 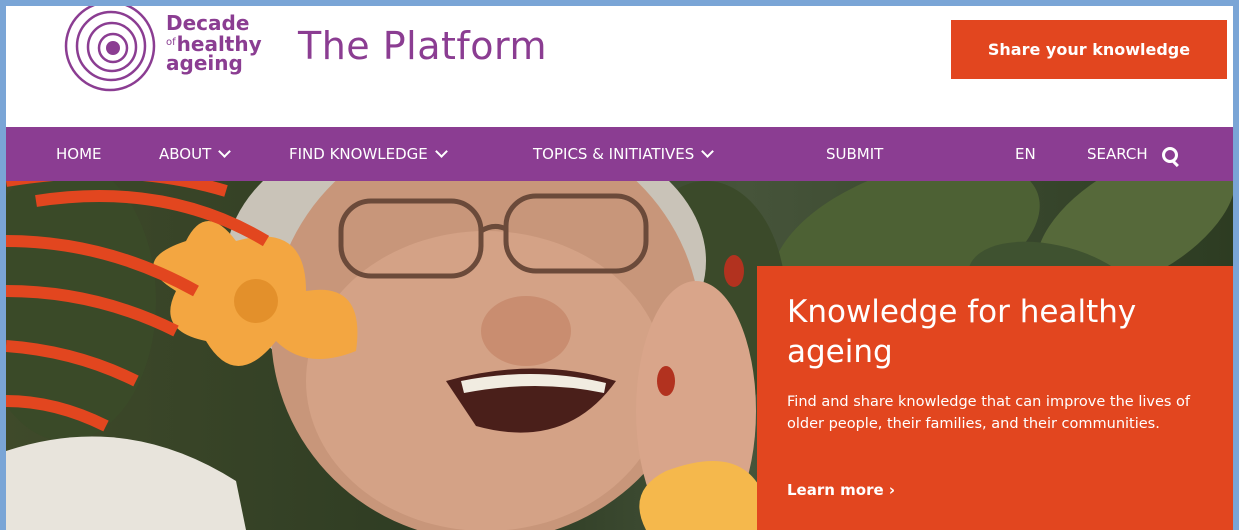 What do you see at coordinates (208, 23) in the screenshot?
I see `logo-line-decade: Decade` at bounding box center [208, 23].